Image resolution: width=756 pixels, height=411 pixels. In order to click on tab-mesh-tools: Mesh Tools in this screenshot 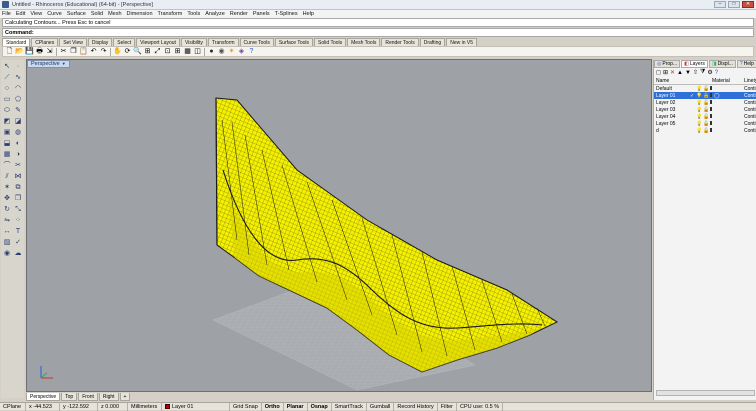, I will do `click(364, 42)`.